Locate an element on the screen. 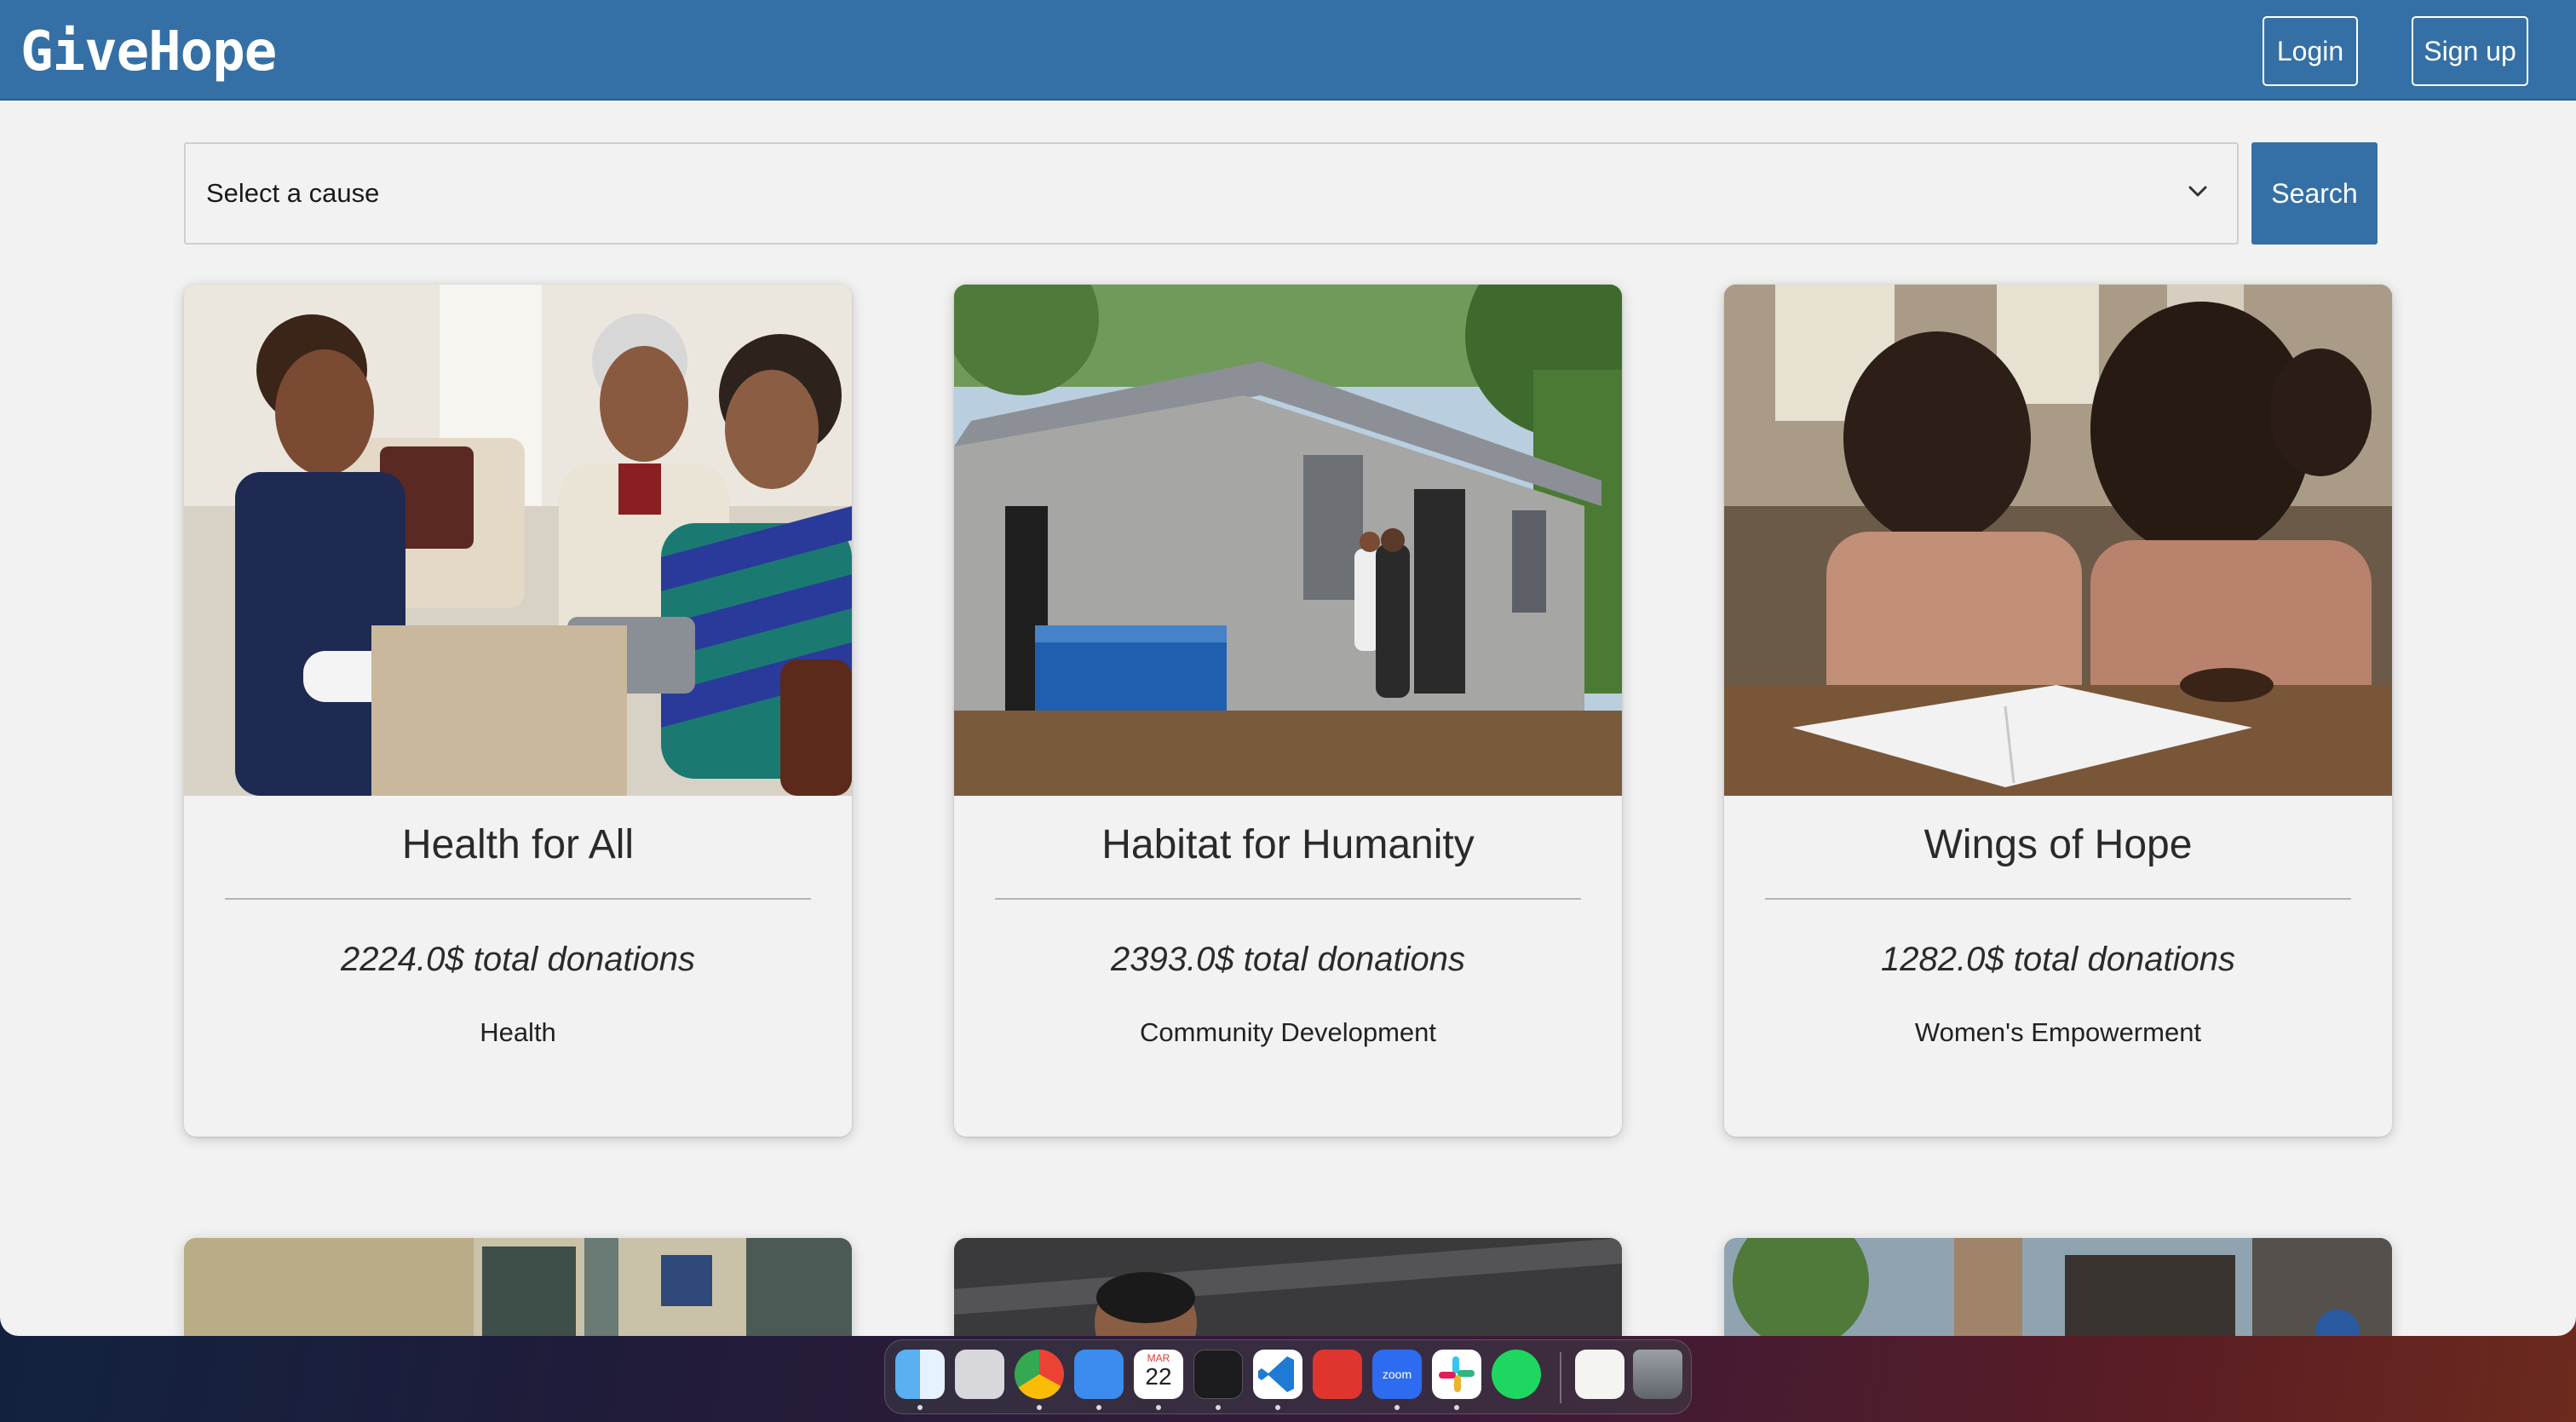  finder-icon is located at coordinates (920, 1374).